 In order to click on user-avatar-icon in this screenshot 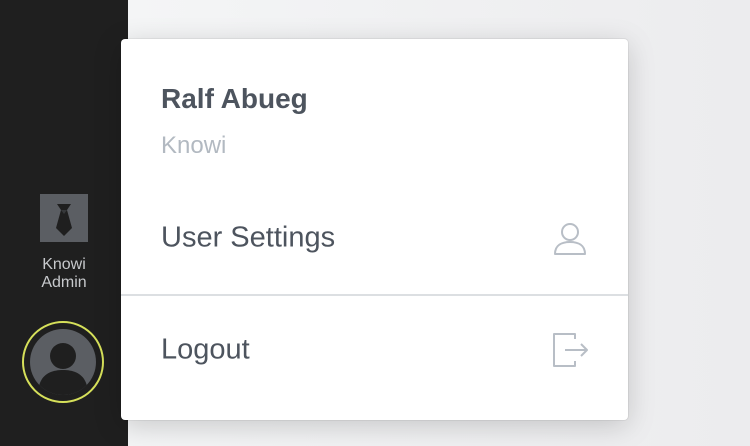, I will do `click(63, 362)`.